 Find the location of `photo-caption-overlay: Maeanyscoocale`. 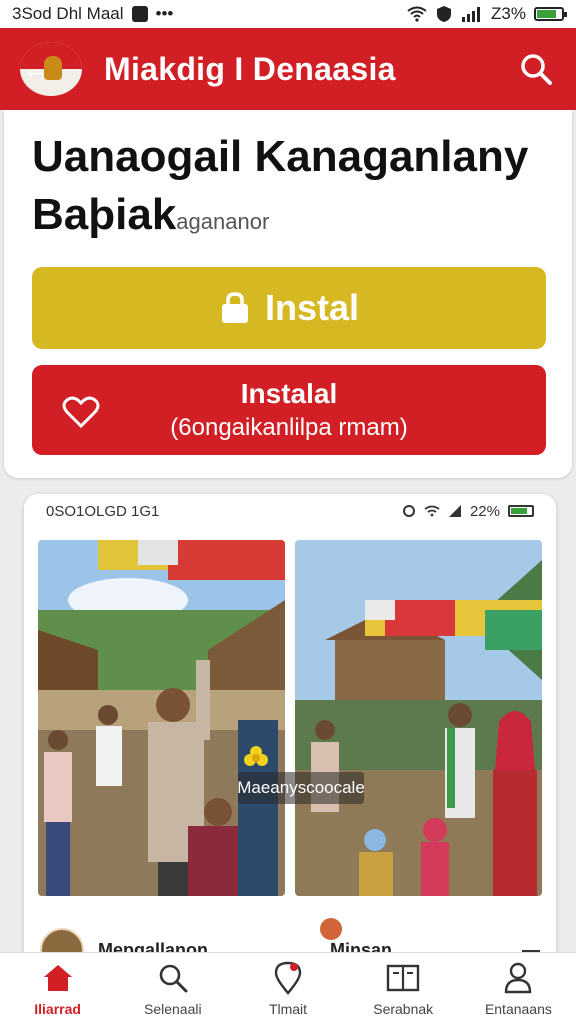

photo-caption-overlay: Maeanyscoocale is located at coordinates (301, 788).